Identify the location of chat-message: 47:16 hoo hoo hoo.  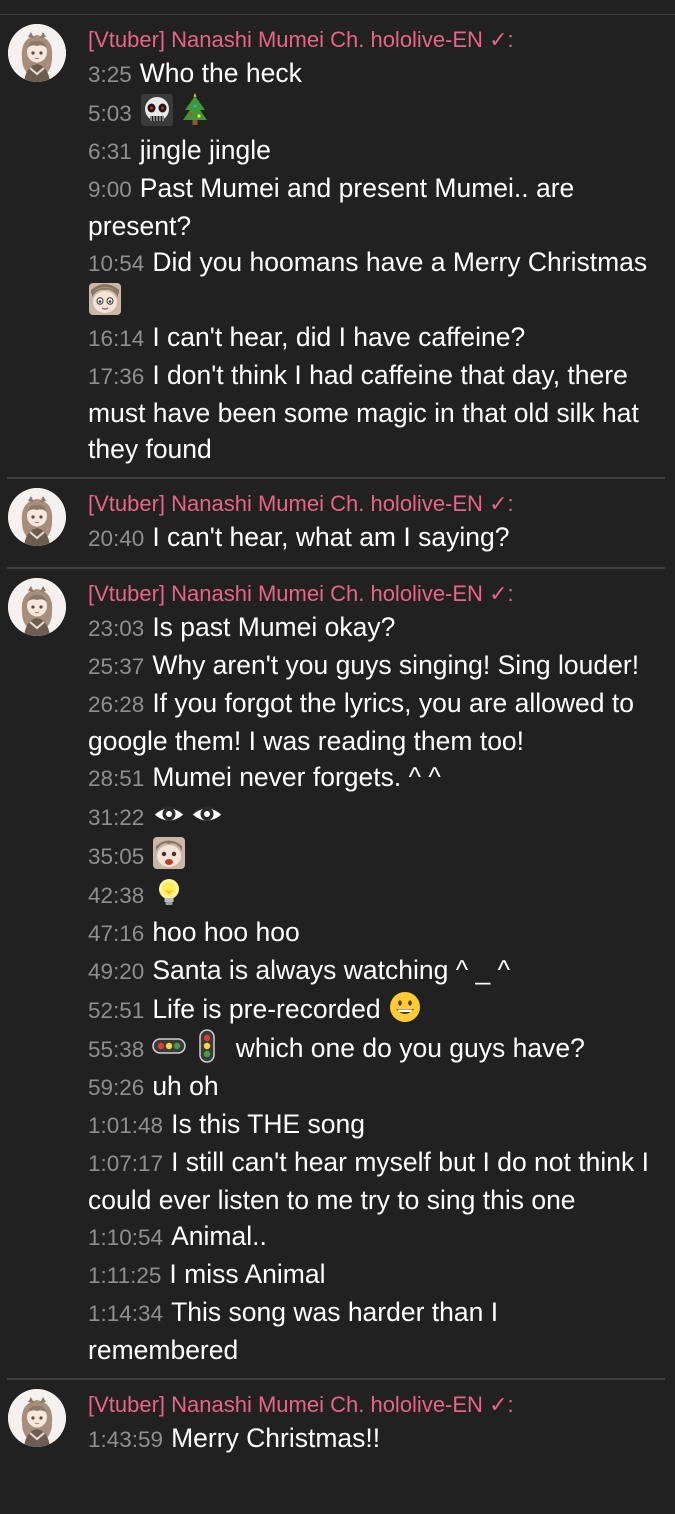
(370, 933).